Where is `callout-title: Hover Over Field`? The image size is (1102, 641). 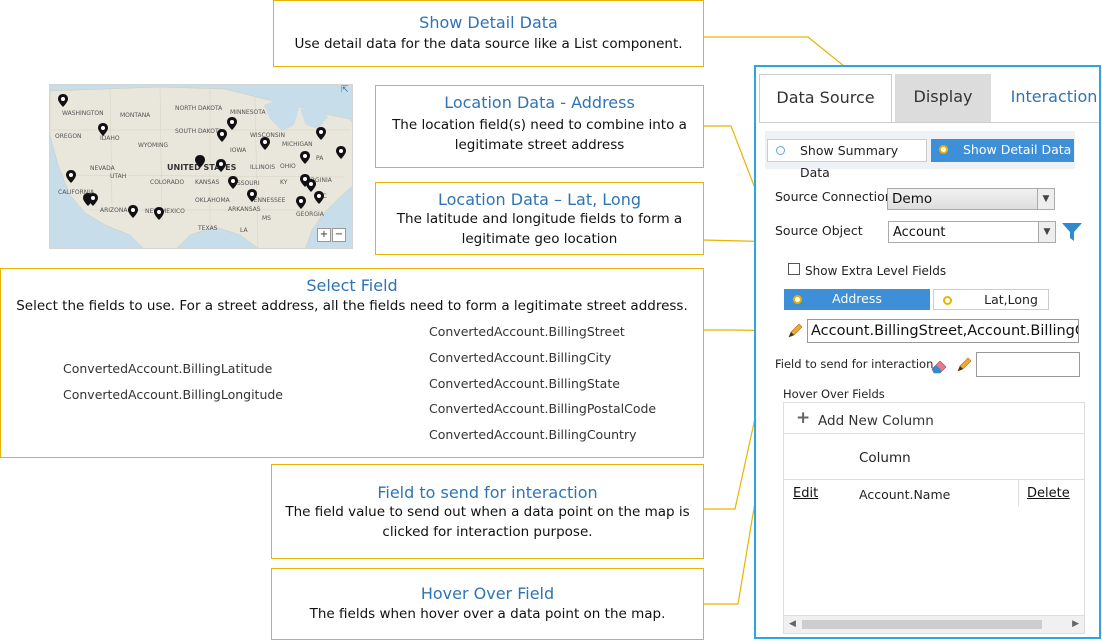 callout-title: Hover Over Field is located at coordinates (487, 593).